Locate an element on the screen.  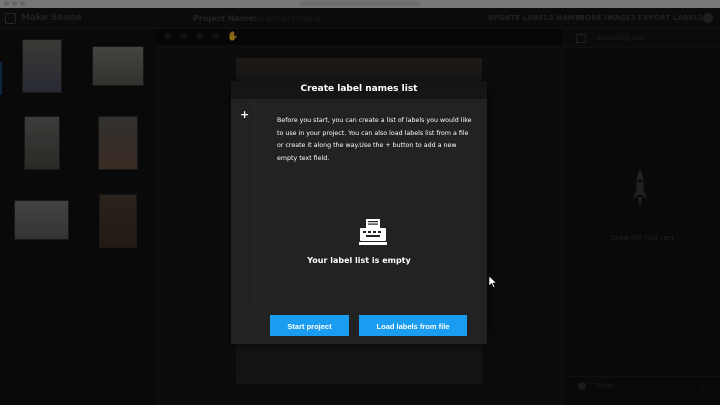
mouse-cursor-icon is located at coordinates (493, 282).